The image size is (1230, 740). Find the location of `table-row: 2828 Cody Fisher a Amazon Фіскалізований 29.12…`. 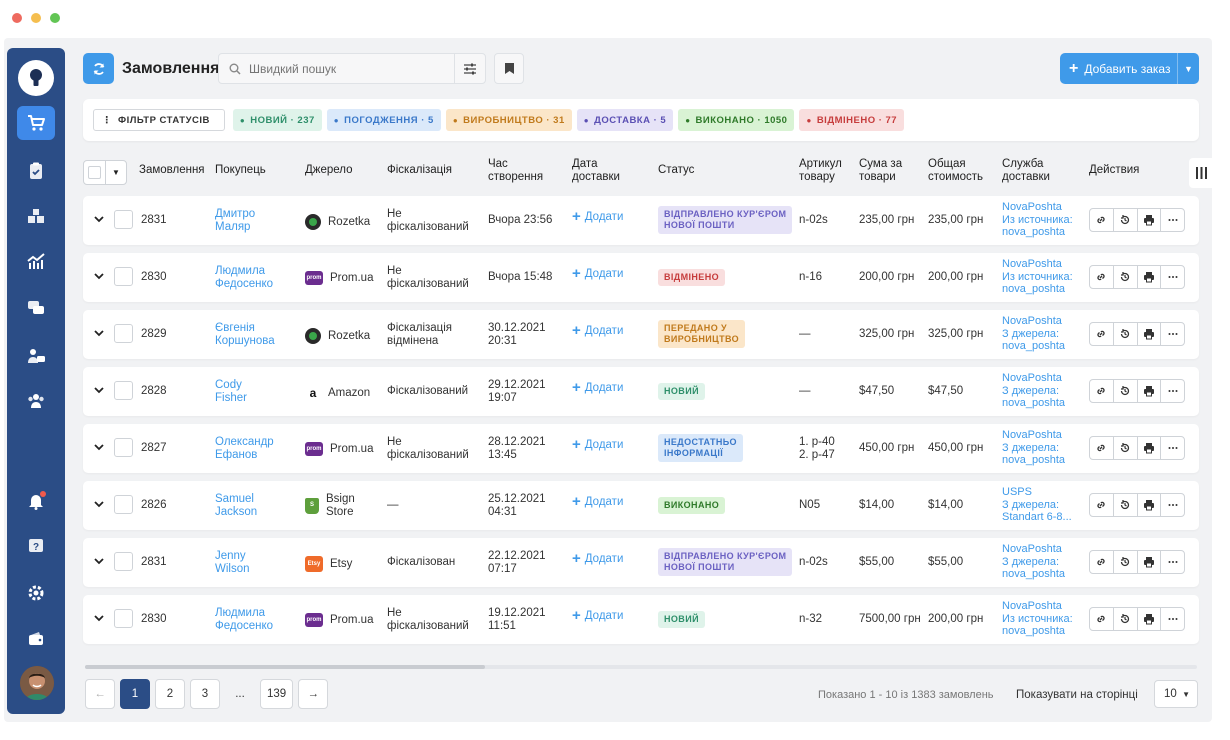

table-row: 2828 Cody Fisher a Amazon Фіскалізований 29.12… is located at coordinates (641, 391).